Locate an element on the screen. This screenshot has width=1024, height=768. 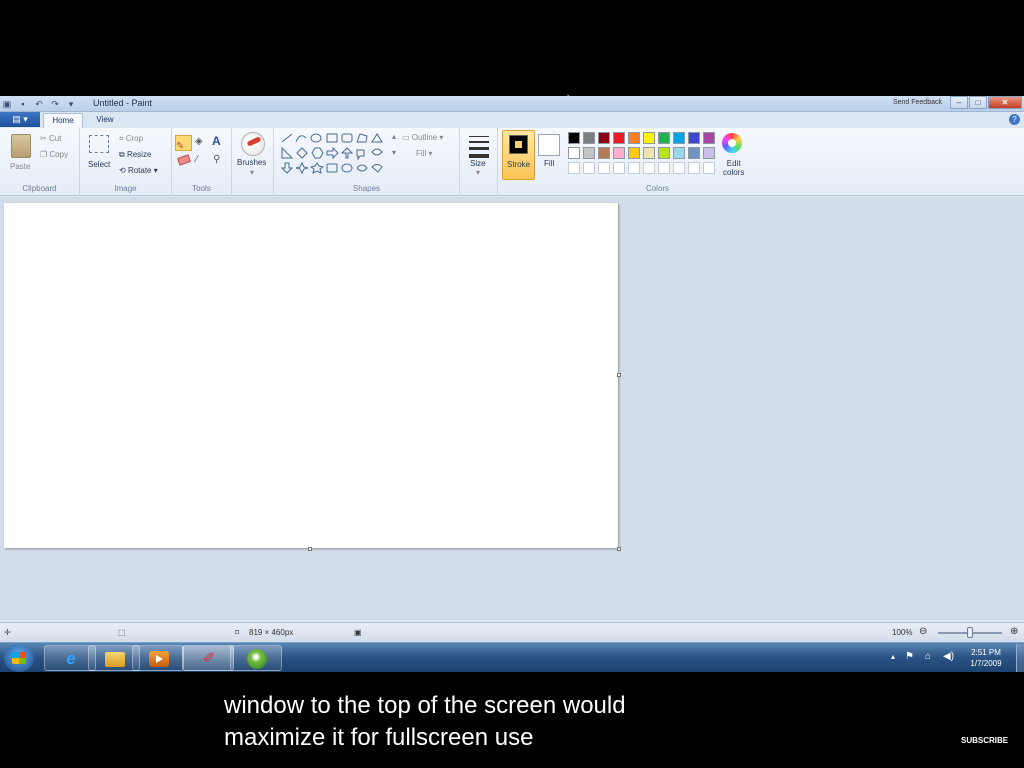
taskbar-media-center is located at coordinates (256, 658).